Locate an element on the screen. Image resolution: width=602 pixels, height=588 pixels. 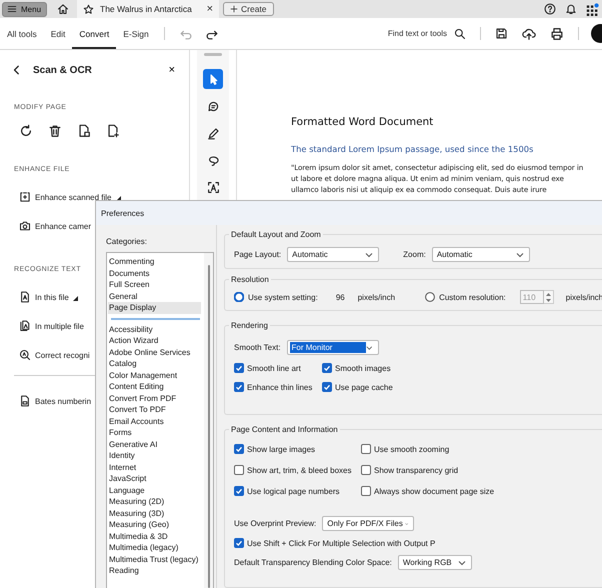
category-item: Measuring (3D) is located at coordinates (154, 513).